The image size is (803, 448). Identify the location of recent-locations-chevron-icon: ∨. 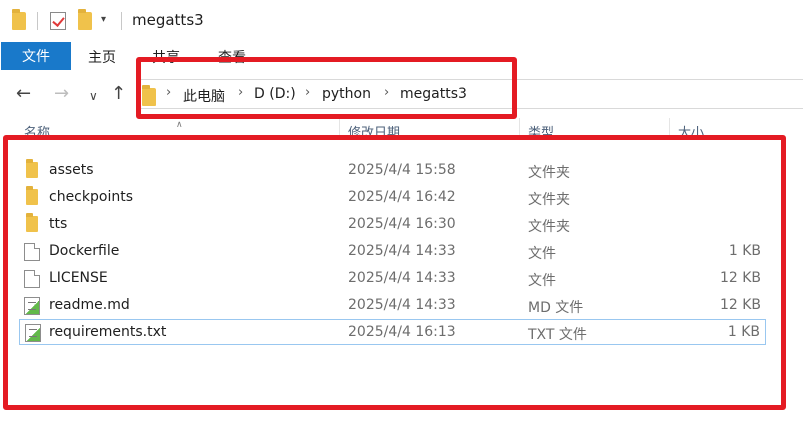
(93, 96).